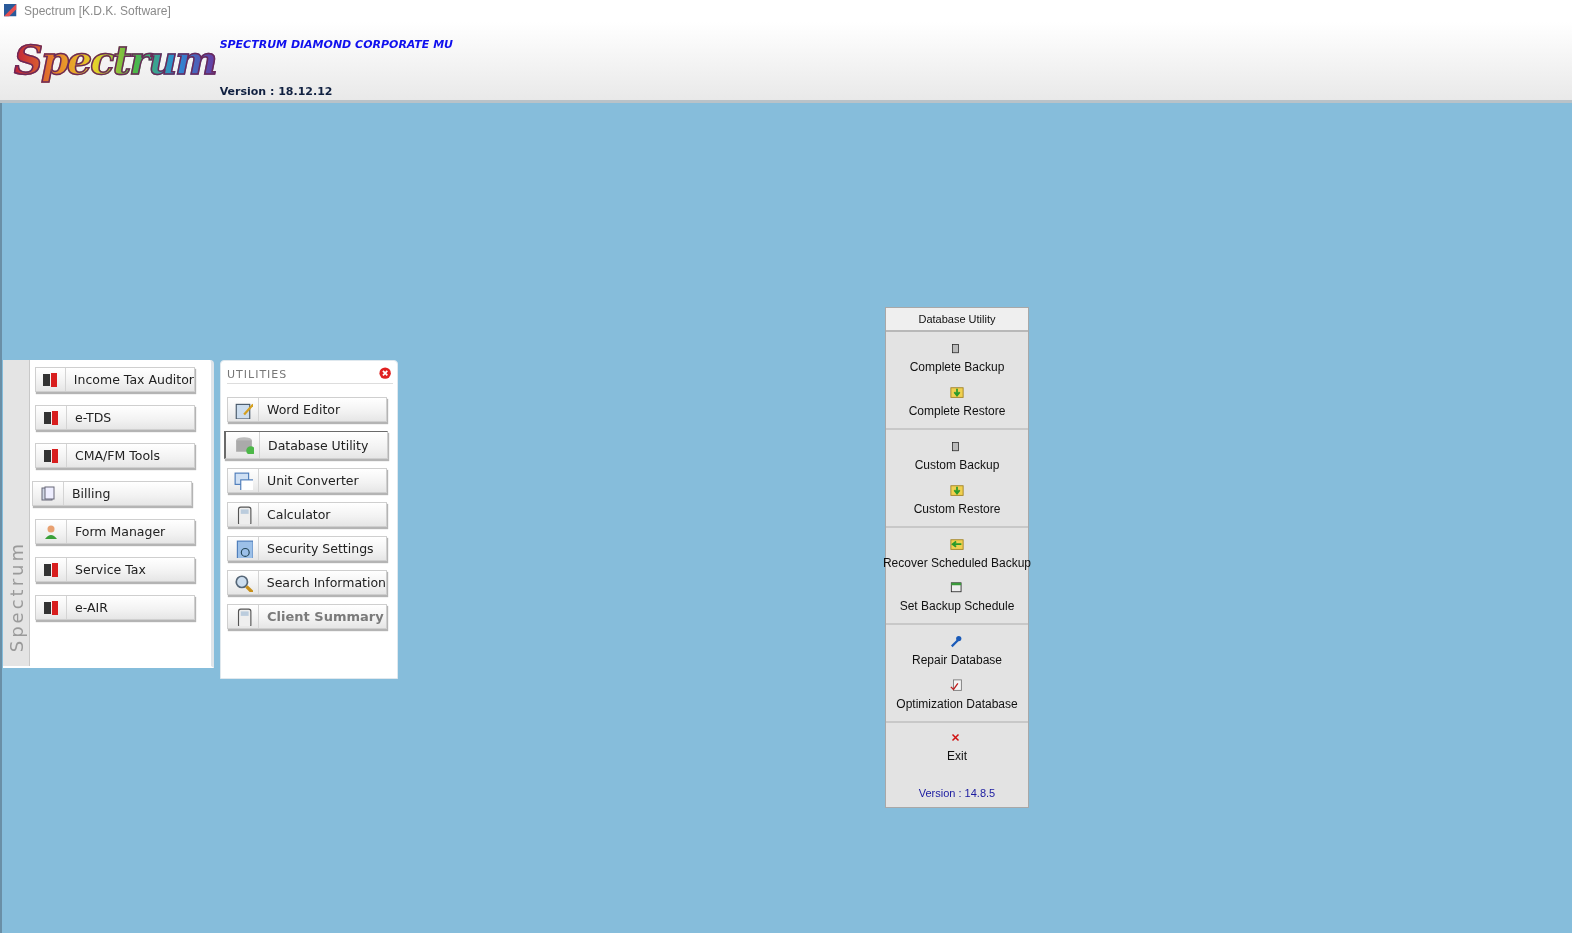 This screenshot has width=1572, height=933. Describe the element at coordinates (957, 588) in the screenshot. I see `window-icon` at that location.